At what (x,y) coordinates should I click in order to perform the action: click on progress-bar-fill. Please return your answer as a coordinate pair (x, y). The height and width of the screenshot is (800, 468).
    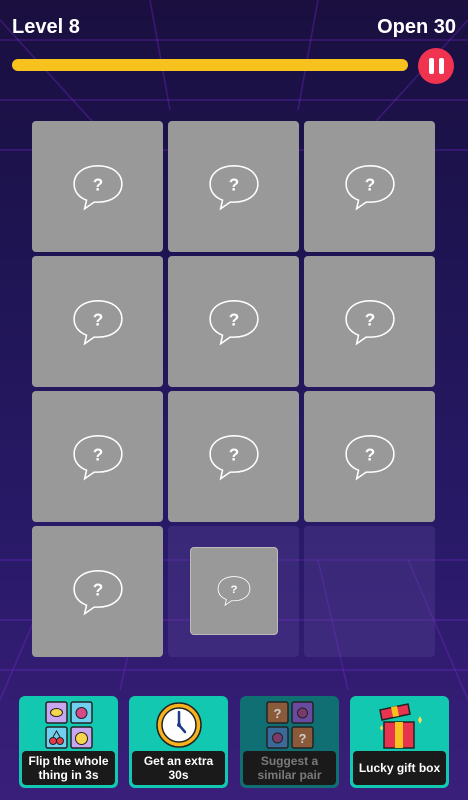
    Looking at the image, I should click on (210, 65).